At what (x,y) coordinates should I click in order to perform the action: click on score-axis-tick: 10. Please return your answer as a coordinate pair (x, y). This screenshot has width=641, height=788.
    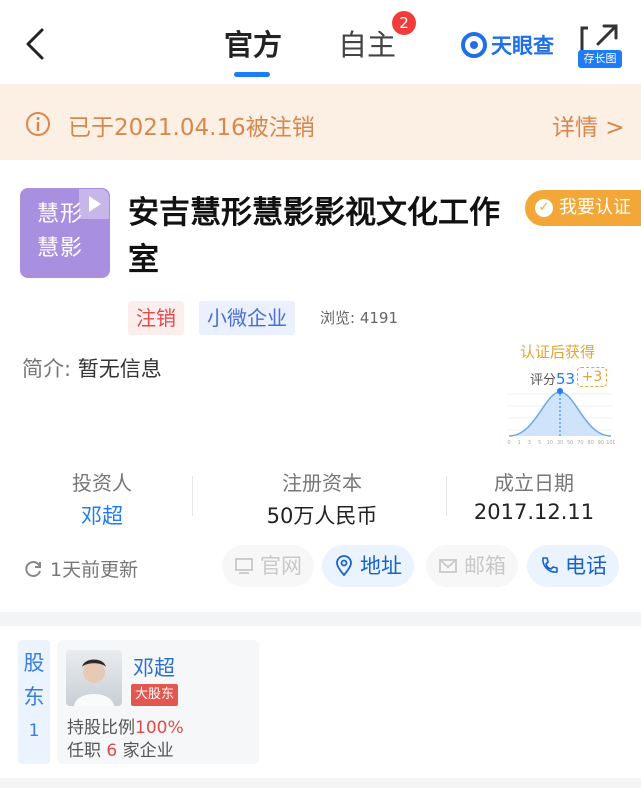
    Looking at the image, I should click on (550, 443).